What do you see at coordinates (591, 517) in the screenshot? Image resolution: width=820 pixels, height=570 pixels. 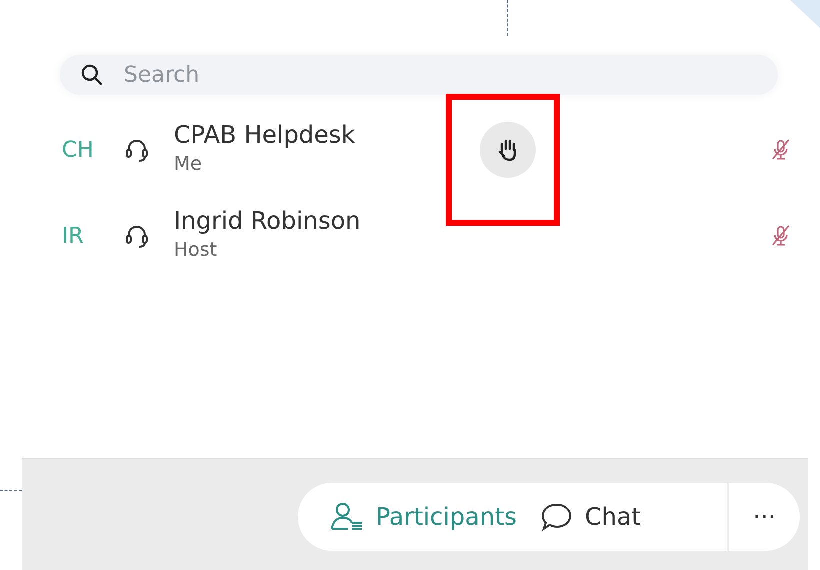 I see `chat-tab: Chat` at bounding box center [591, 517].